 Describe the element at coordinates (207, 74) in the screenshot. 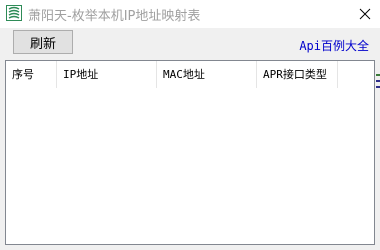

I see `column-header-mac: MAC地址` at that location.